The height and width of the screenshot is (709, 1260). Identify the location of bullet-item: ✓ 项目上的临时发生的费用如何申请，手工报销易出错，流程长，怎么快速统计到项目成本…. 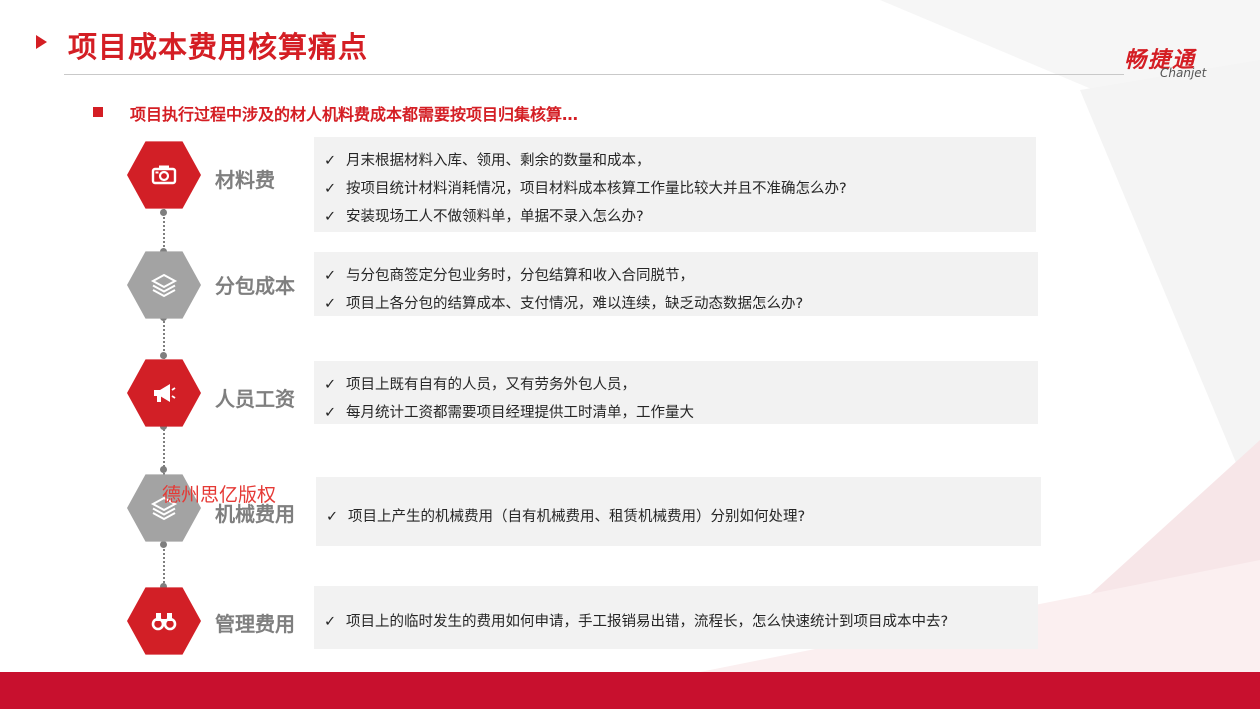
(636, 620).